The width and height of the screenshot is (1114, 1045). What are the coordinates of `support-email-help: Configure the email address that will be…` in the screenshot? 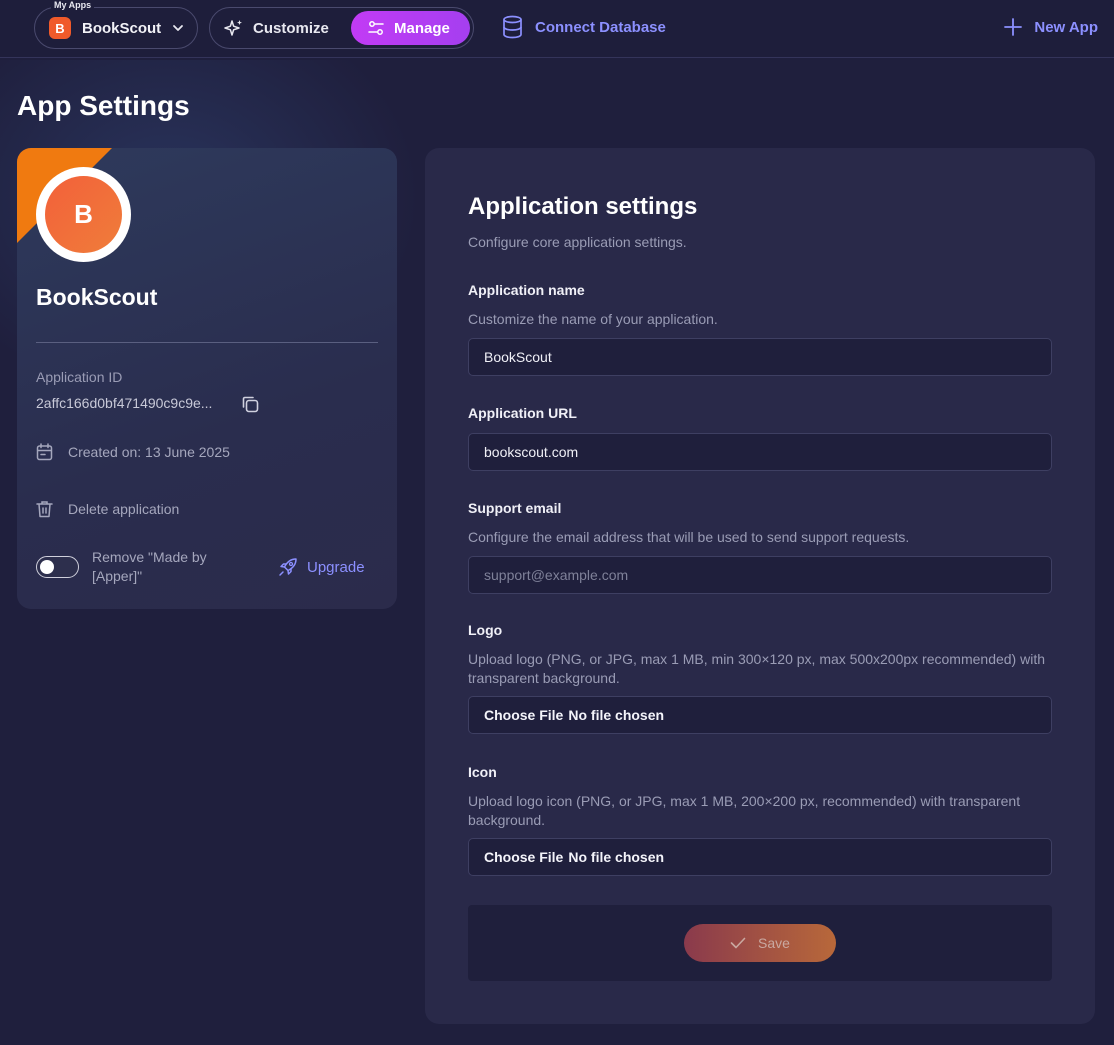 It's located at (689, 537).